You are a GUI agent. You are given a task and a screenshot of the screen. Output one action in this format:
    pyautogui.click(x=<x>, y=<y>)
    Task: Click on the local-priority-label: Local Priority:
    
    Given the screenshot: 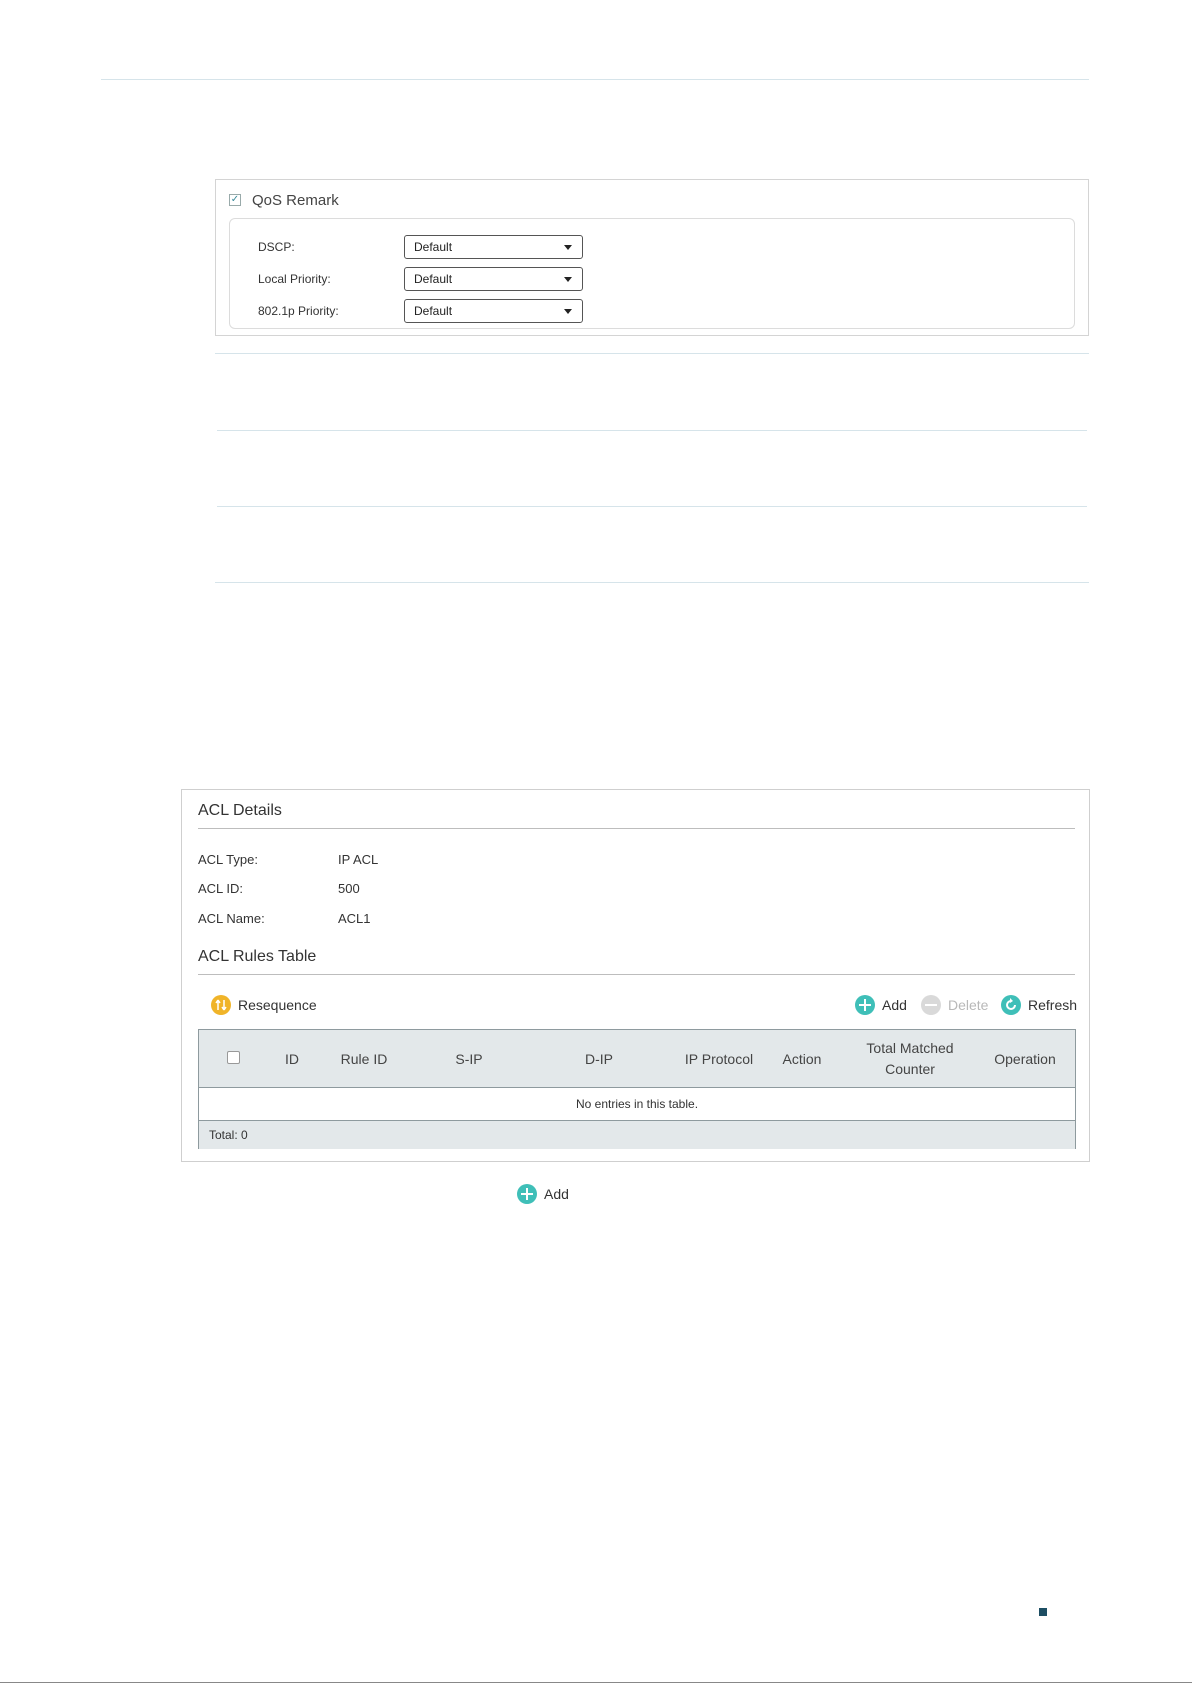 What is the action you would take?
    pyautogui.click(x=294, y=279)
    